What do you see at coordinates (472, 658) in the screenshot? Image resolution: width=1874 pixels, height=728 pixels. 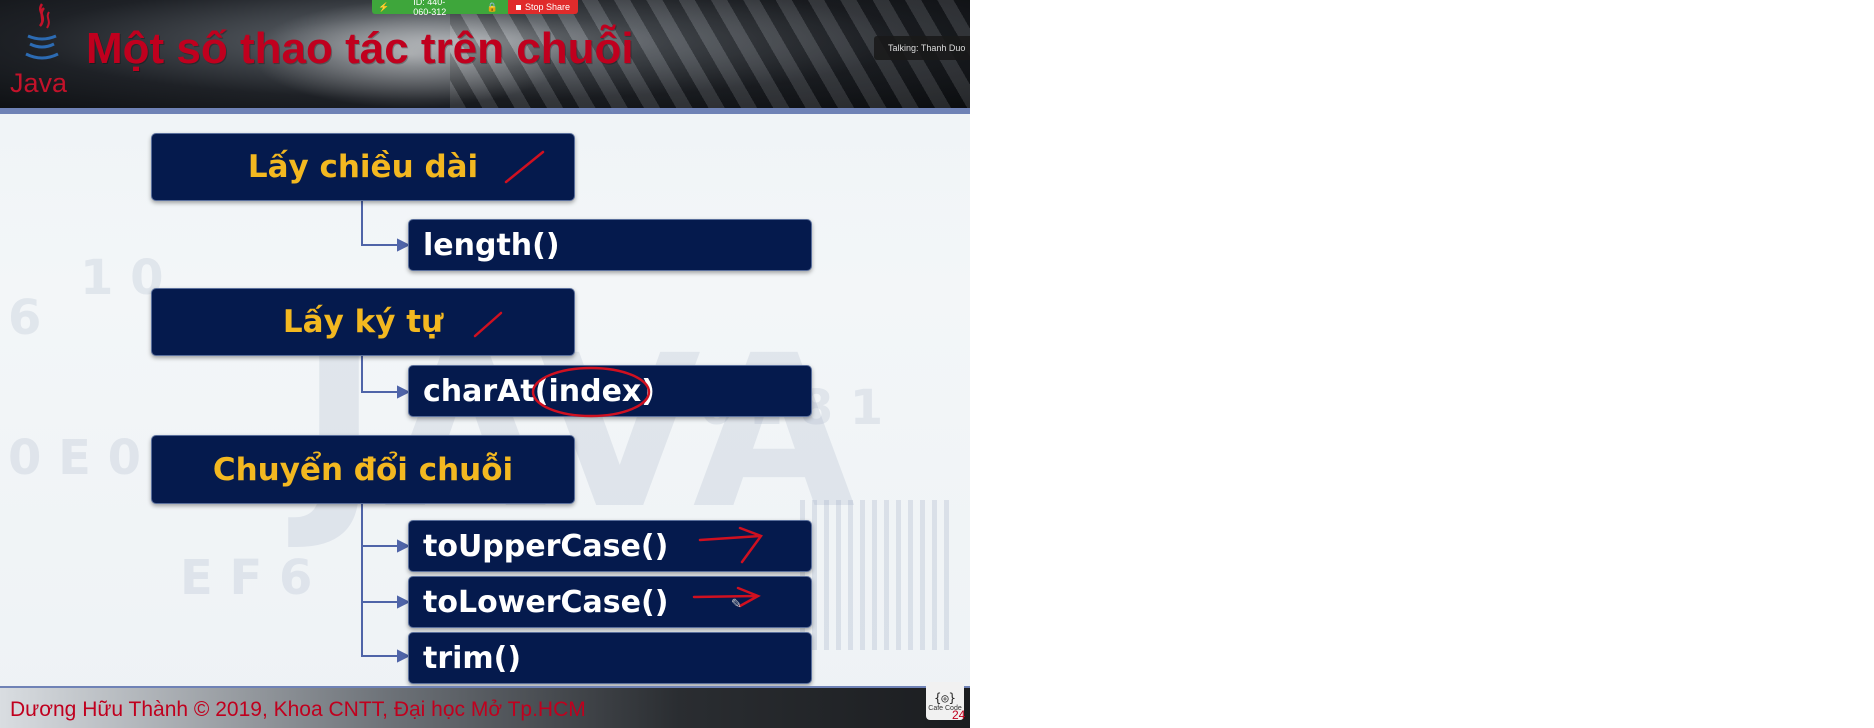 I see `method-label: trim()` at bounding box center [472, 658].